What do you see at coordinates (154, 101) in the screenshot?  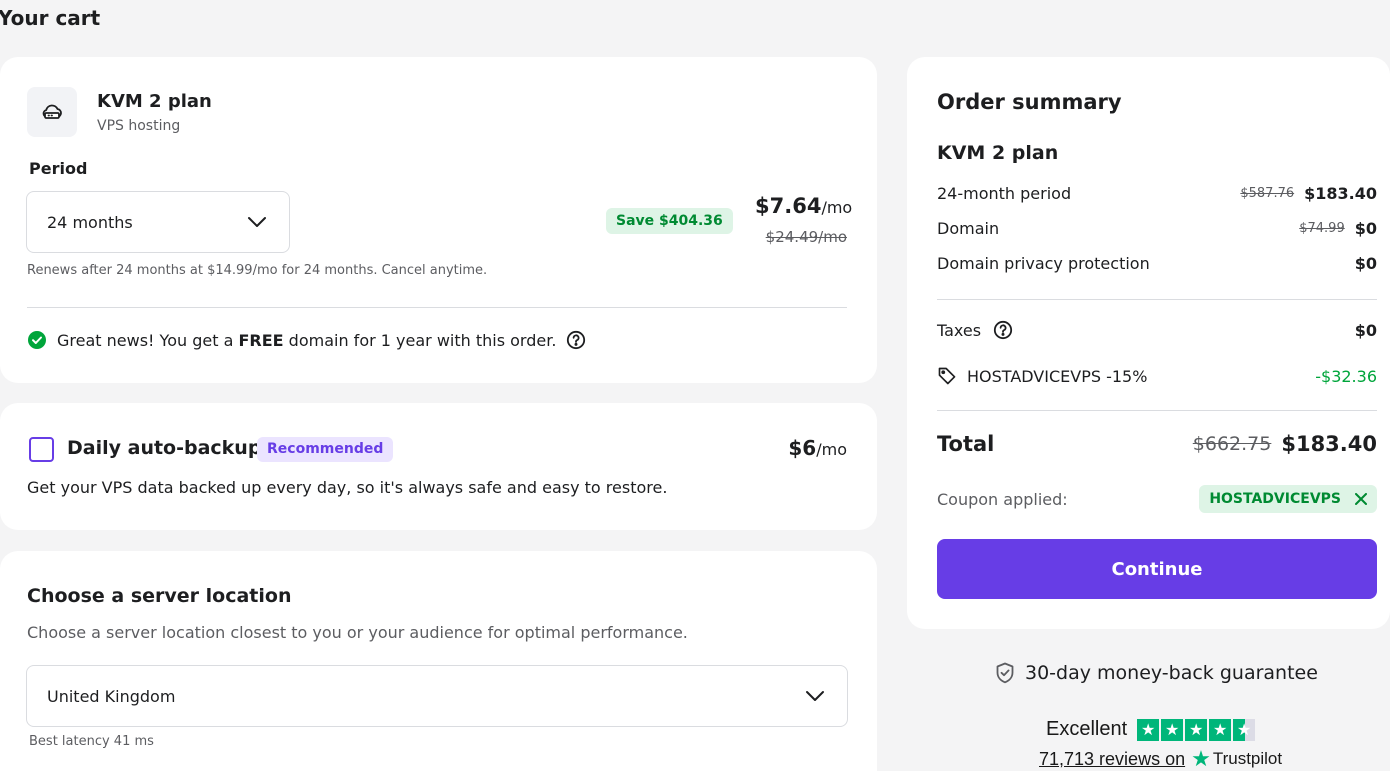 I see `plan-name: KVM 2 plan` at bounding box center [154, 101].